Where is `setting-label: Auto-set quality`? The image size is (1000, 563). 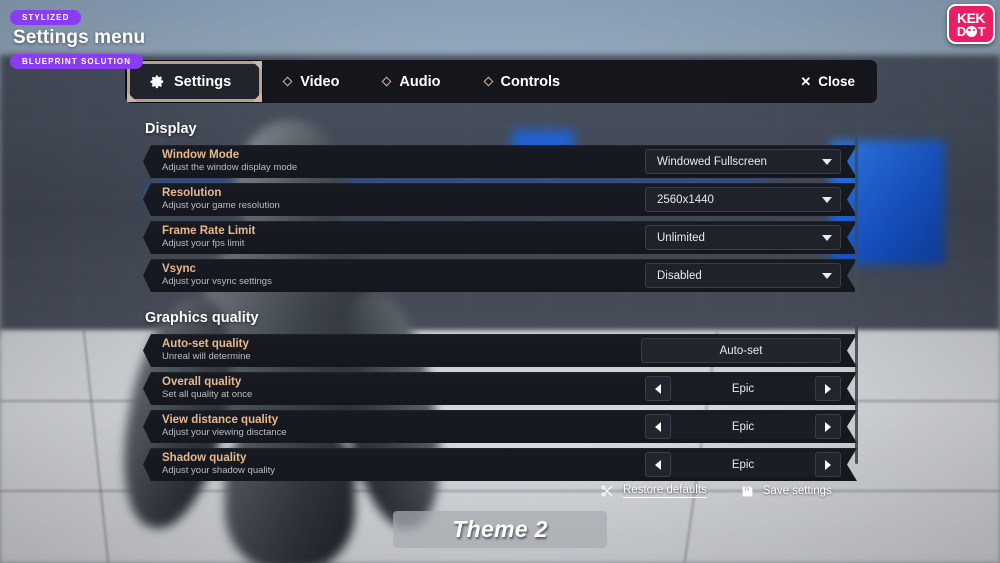
setting-label: Auto-set quality is located at coordinates (205, 344).